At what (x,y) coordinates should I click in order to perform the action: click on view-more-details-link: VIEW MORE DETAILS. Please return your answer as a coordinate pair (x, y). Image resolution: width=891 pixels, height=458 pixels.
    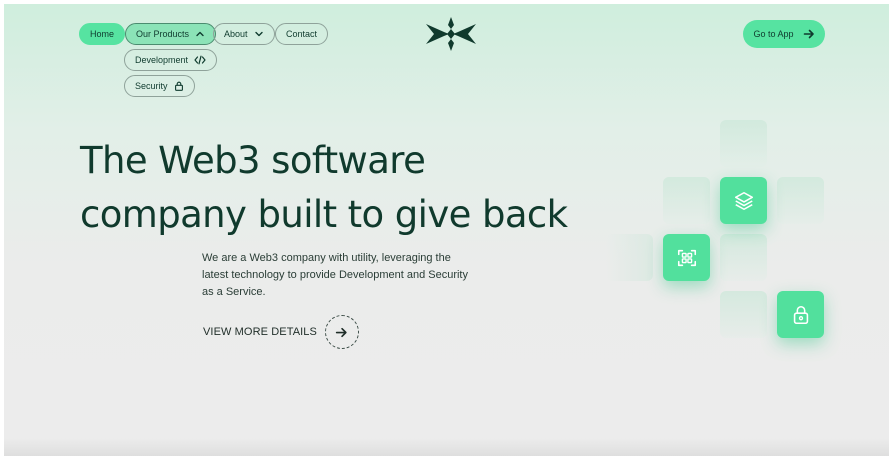
    Looking at the image, I should click on (281, 332).